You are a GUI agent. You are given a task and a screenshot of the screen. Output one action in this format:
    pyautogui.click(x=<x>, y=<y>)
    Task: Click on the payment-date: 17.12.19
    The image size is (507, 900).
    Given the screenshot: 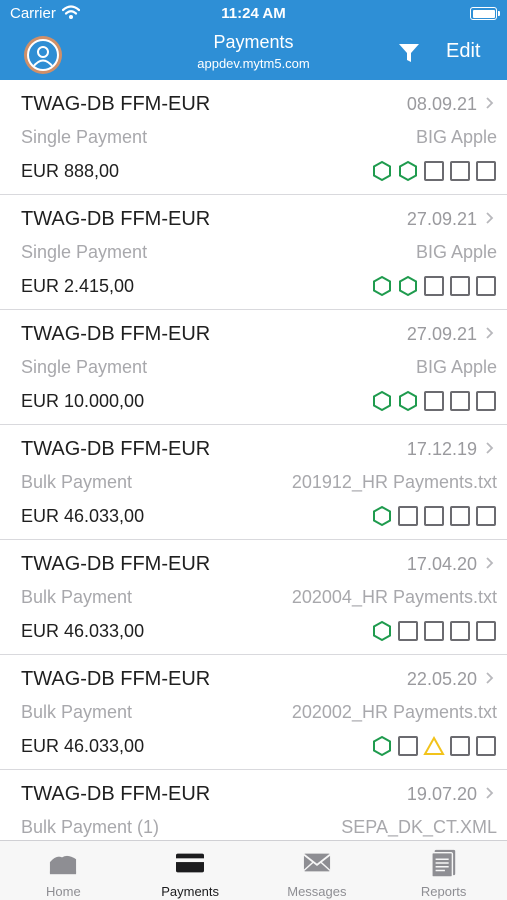 What is the action you would take?
    pyautogui.click(x=441, y=449)
    